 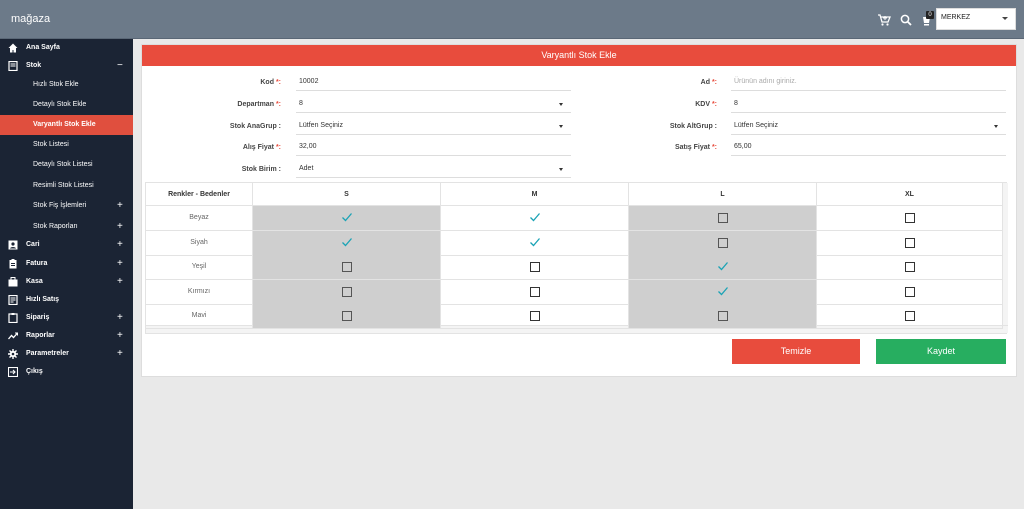 I want to click on sidebar-item-quick-sale: Hızlı Satış, so click(x=66, y=300).